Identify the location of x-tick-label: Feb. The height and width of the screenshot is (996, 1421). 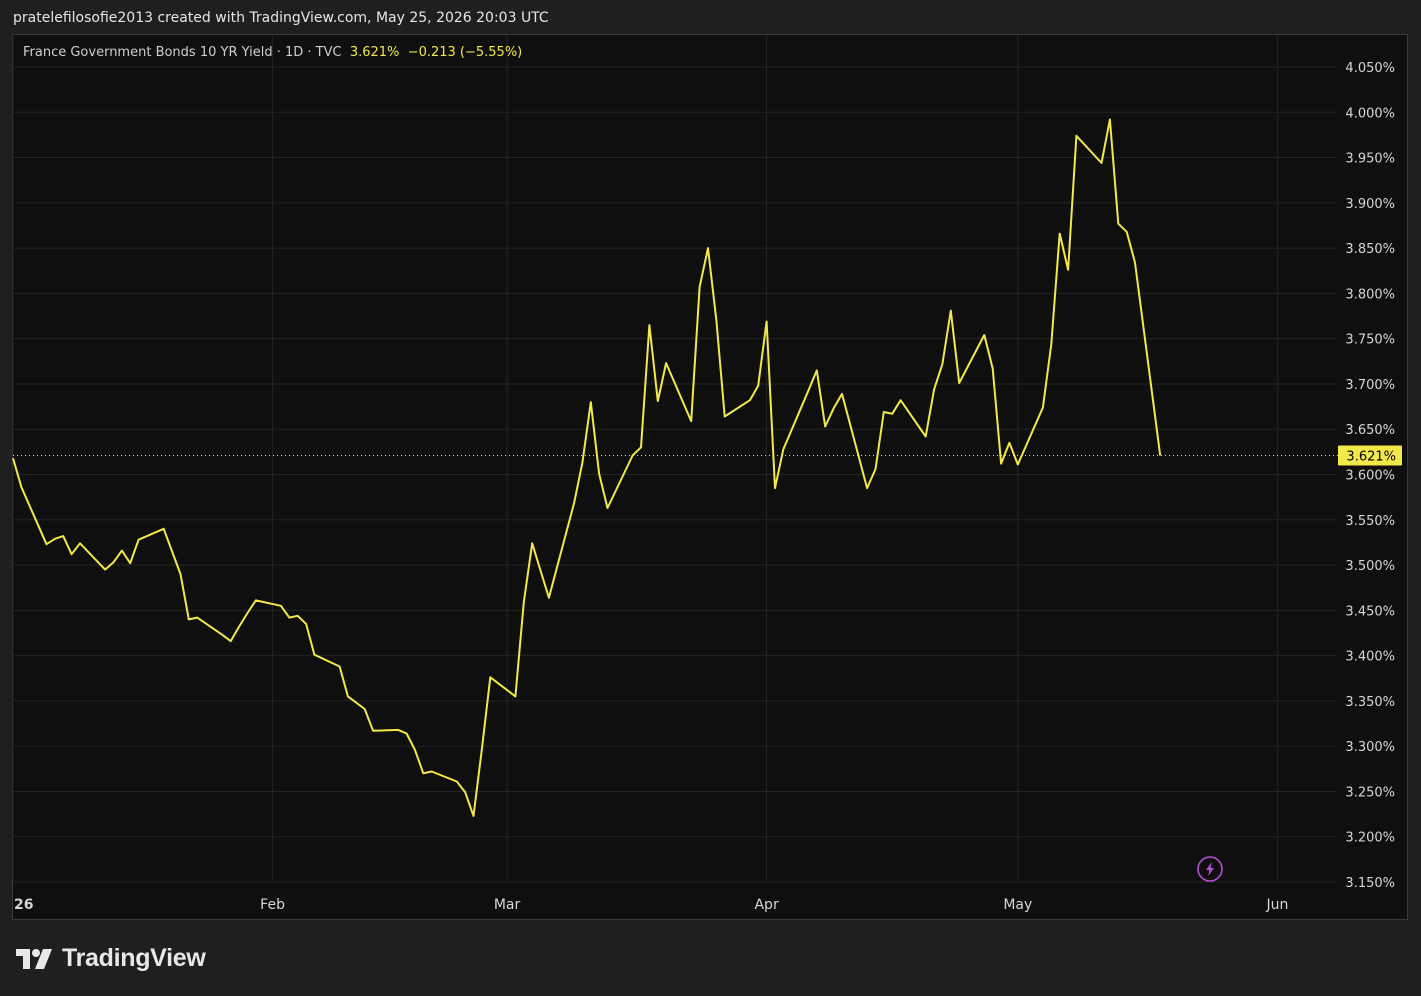
(272, 905).